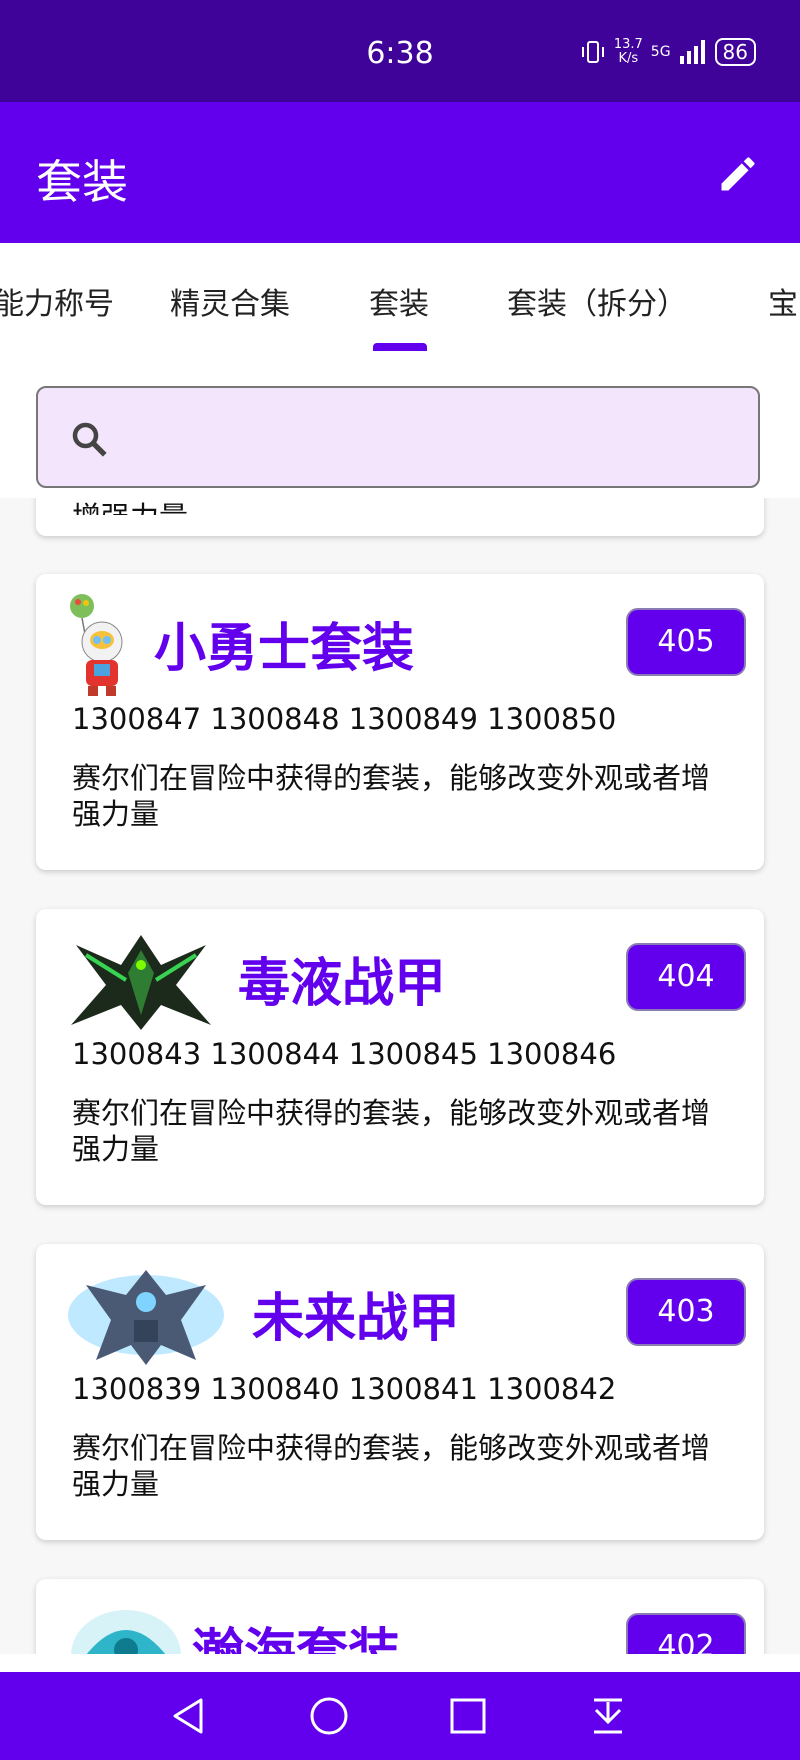 The image size is (800, 1760). Describe the element at coordinates (628, 51) in the screenshot. I see `network-speed: 13.7 K/s` at that location.